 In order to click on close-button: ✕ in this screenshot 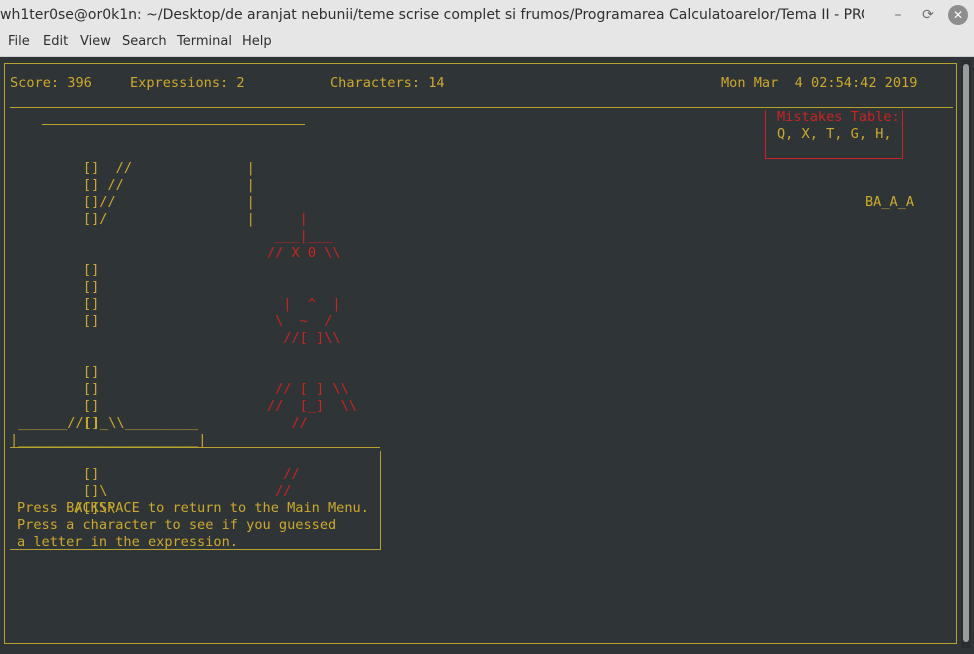, I will do `click(958, 15)`.